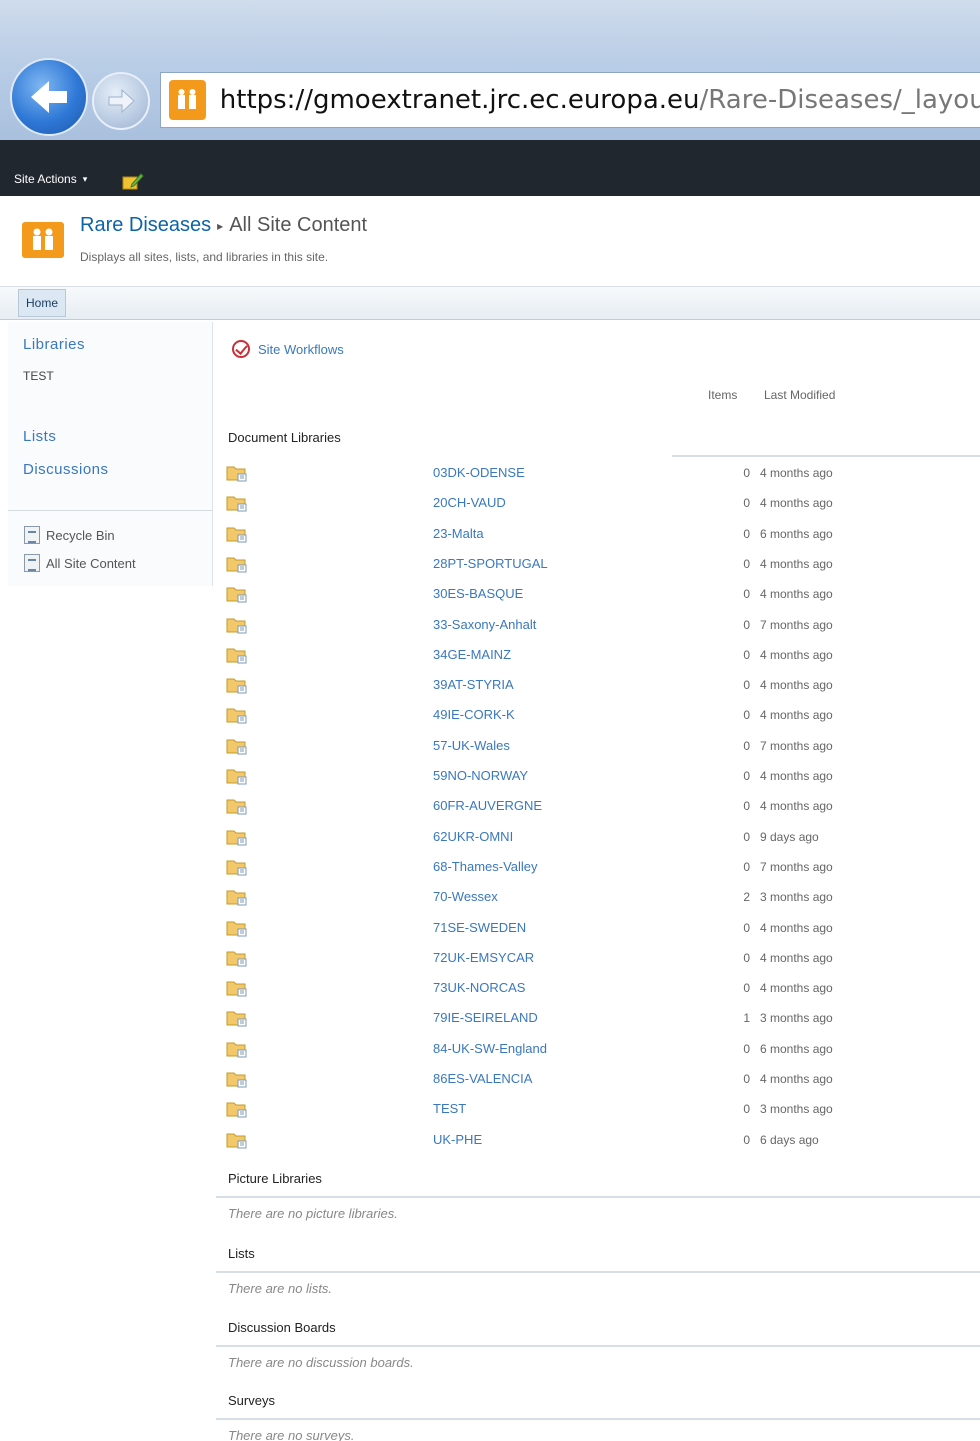 This screenshot has width=980, height=1441. What do you see at coordinates (483, 957) in the screenshot?
I see `library-name-link: 72UK-EMSYCAR` at bounding box center [483, 957].